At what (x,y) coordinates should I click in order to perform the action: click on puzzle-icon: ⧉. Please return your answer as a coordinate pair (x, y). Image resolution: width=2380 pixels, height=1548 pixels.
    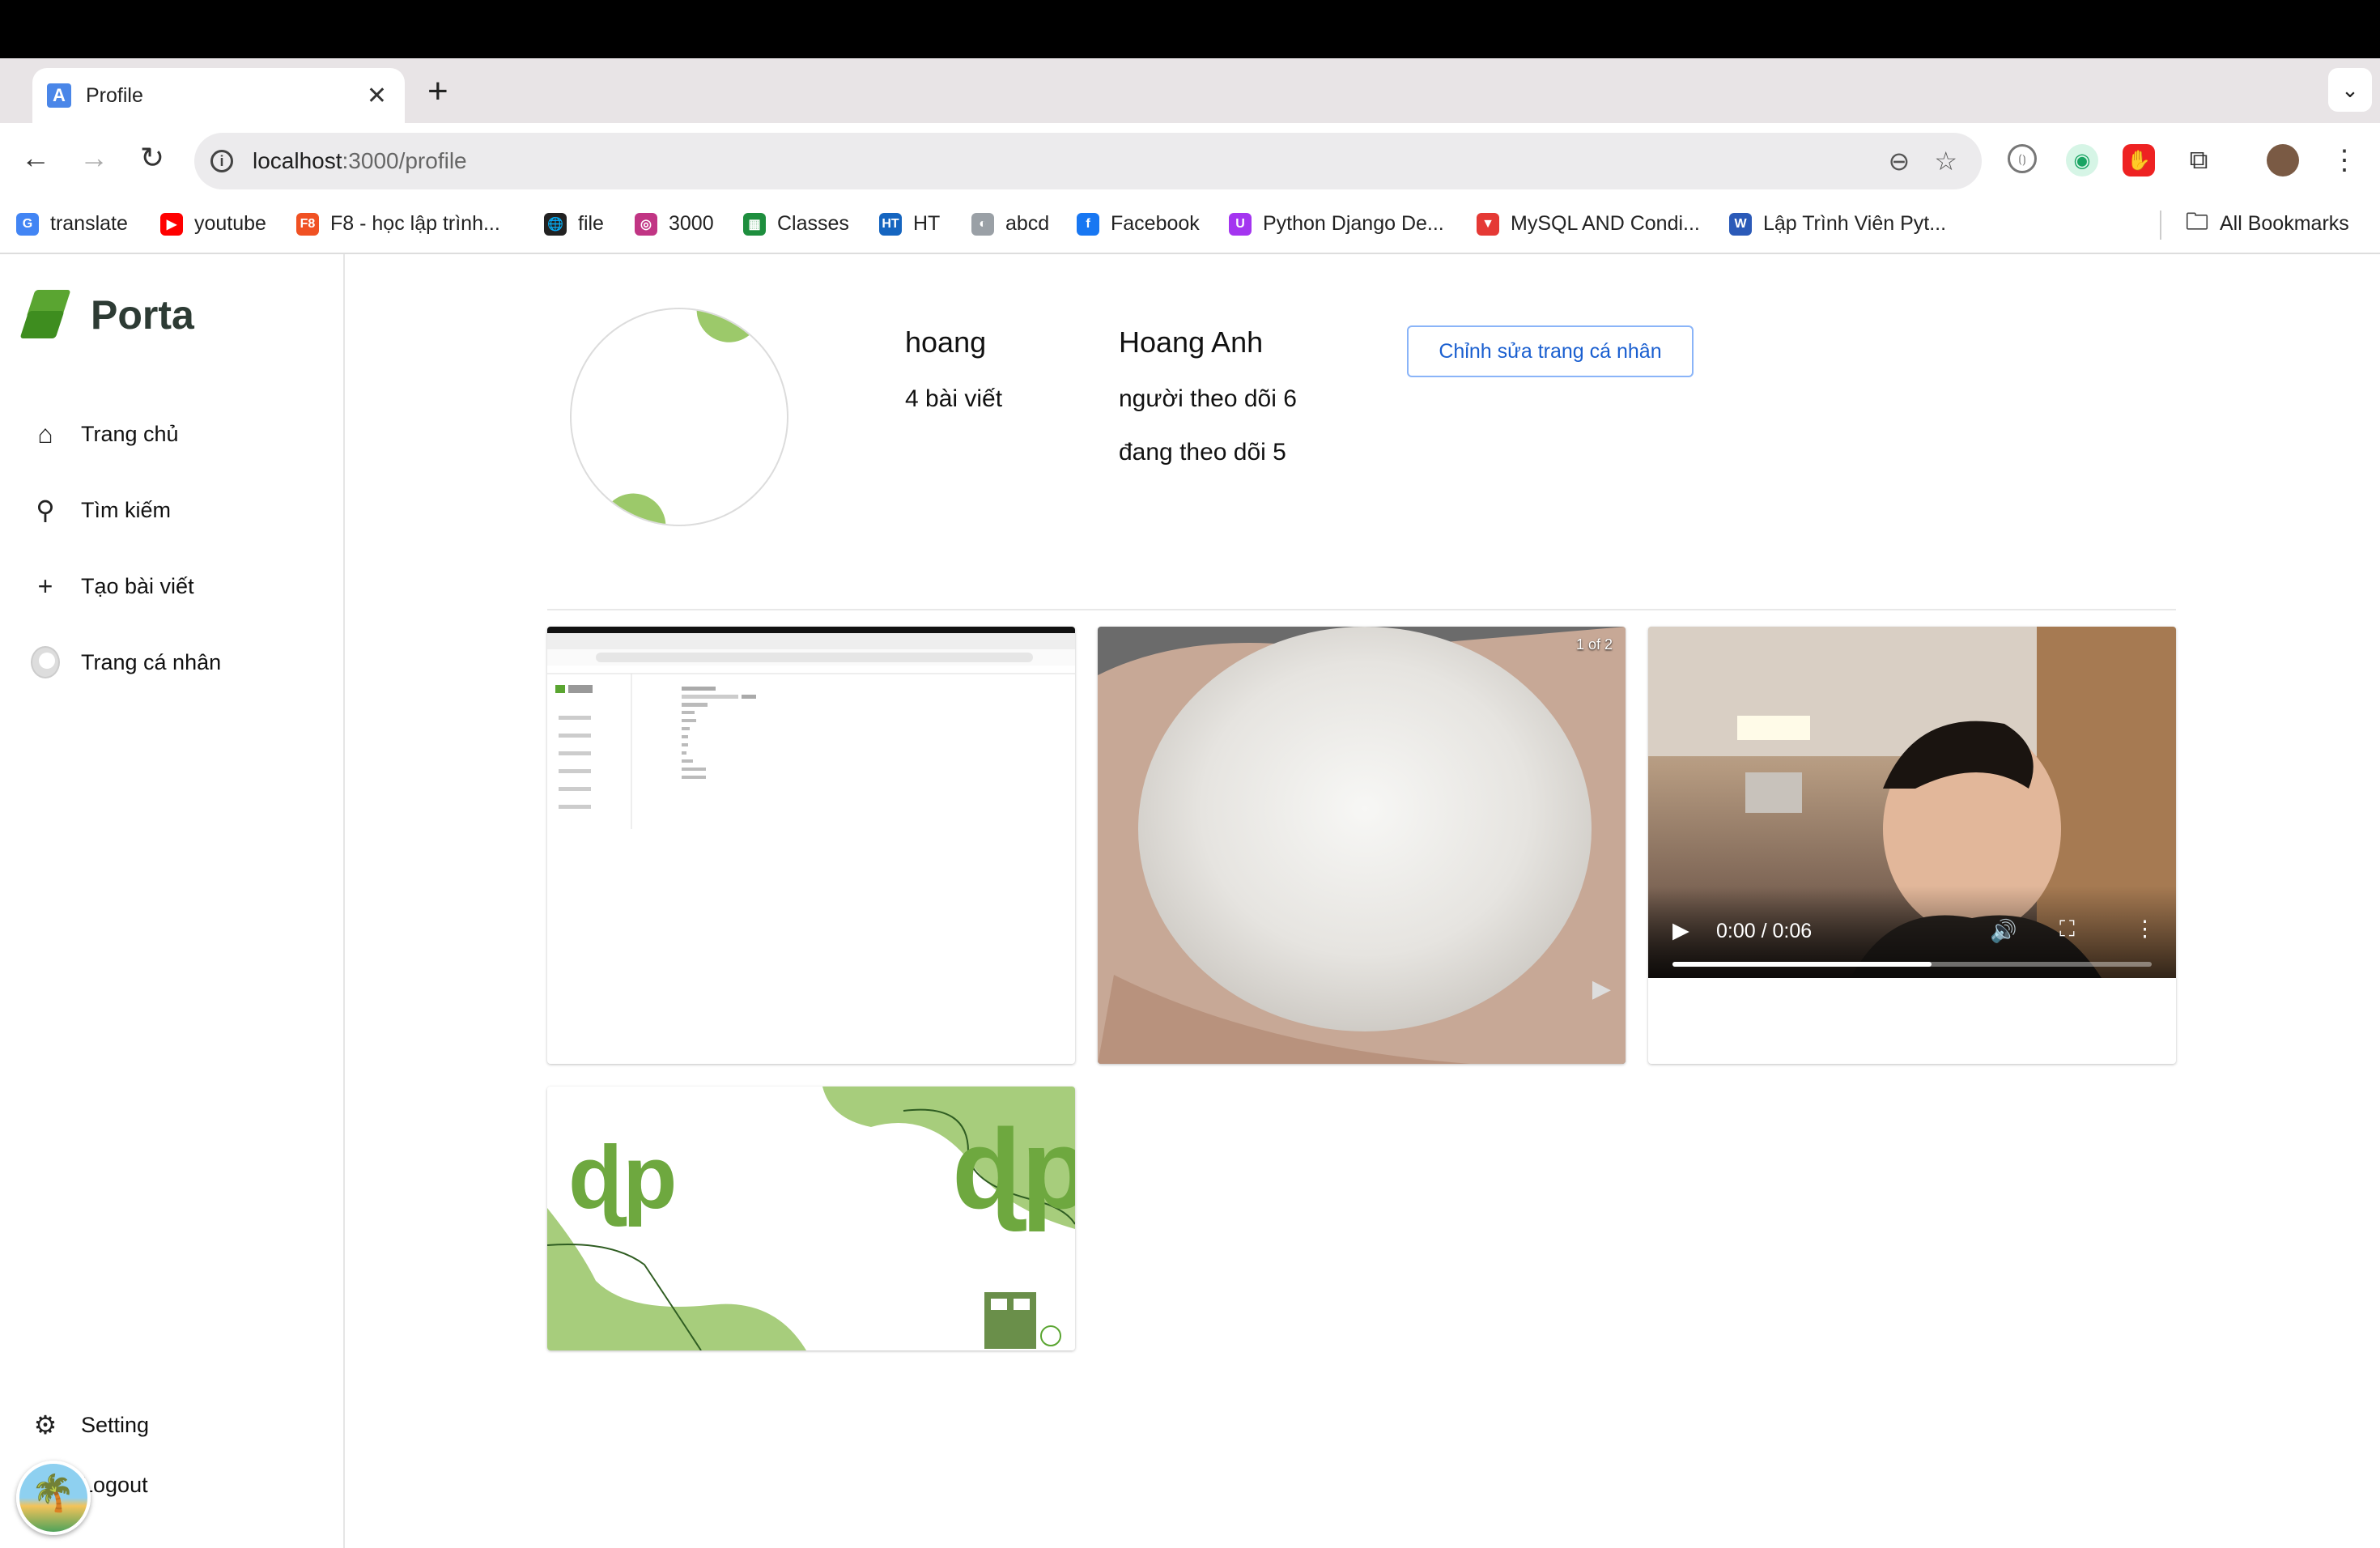
    Looking at the image, I should click on (2198, 160).